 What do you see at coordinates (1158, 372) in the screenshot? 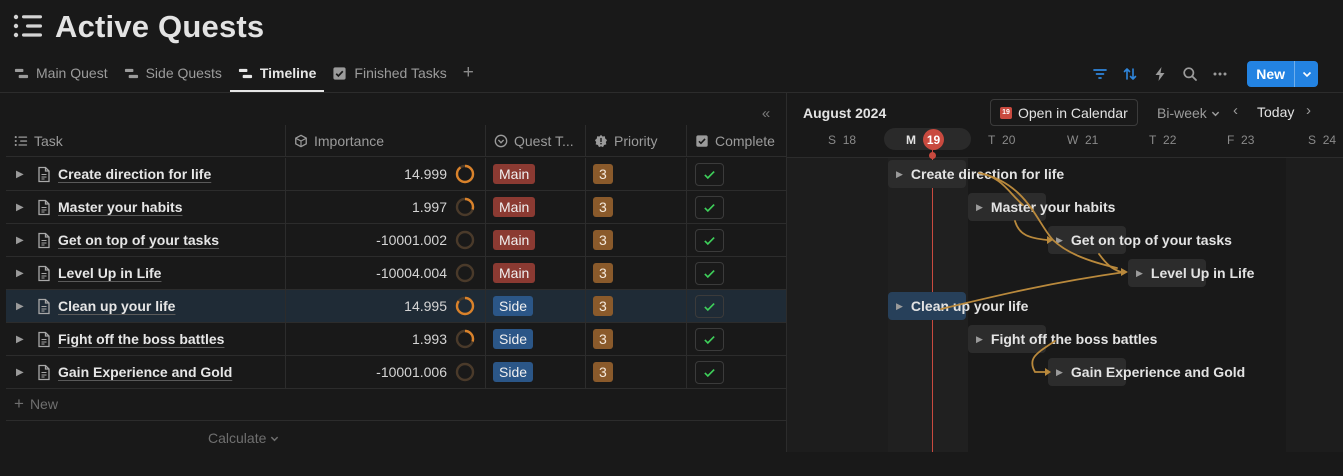
I see `timeline-task-name: Gain Experience and Gold` at bounding box center [1158, 372].